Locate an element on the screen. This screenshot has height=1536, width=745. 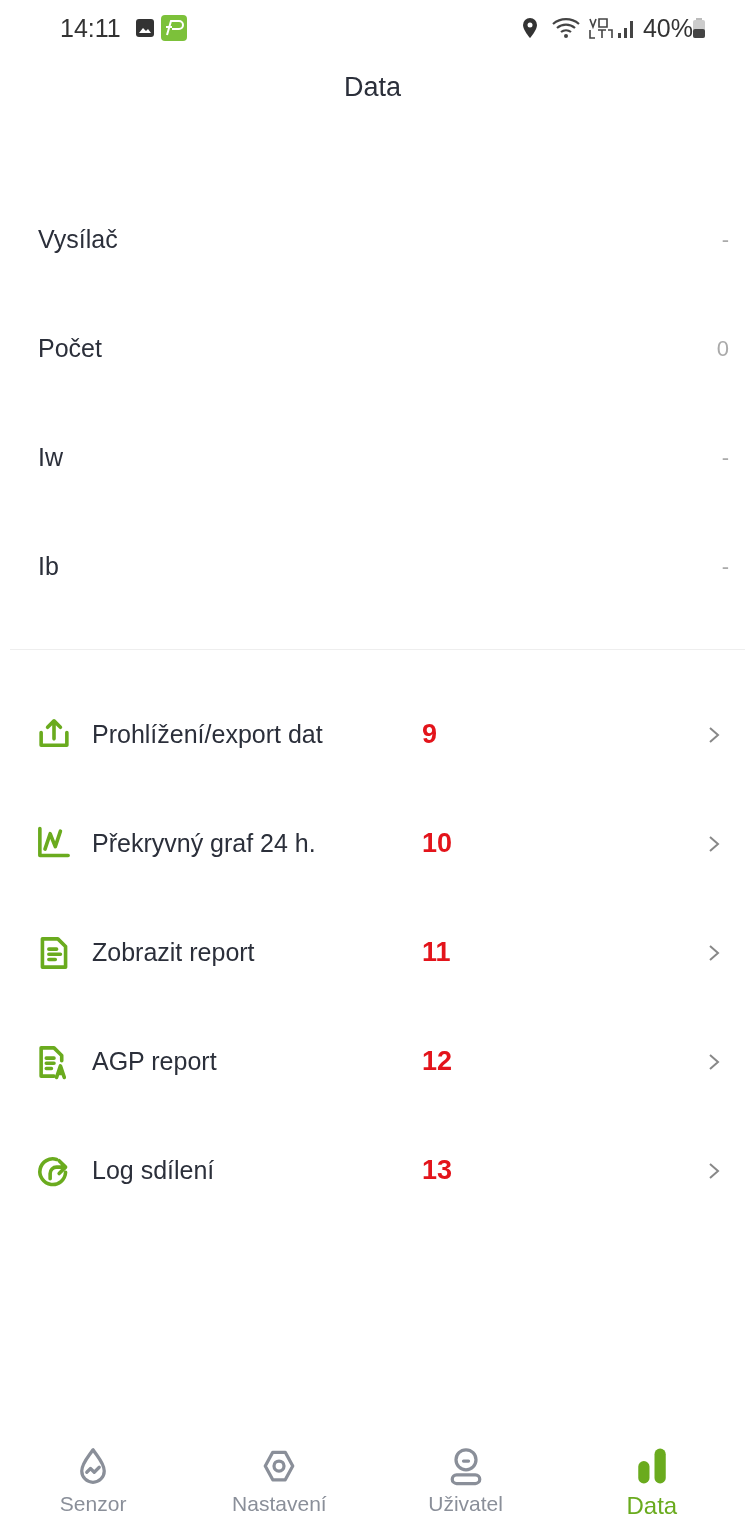
status-time: 14:11 is located at coordinates (90, 28).